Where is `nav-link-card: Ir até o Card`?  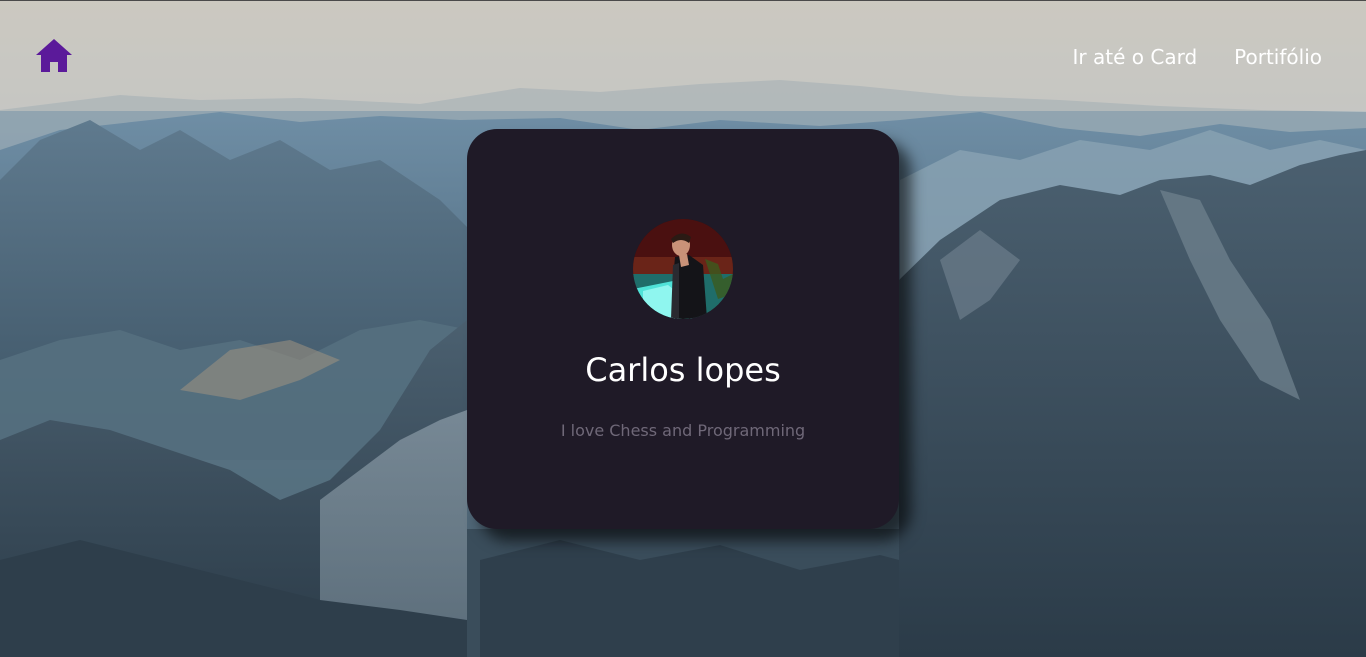
nav-link-card: Ir até o Card is located at coordinates (1135, 57).